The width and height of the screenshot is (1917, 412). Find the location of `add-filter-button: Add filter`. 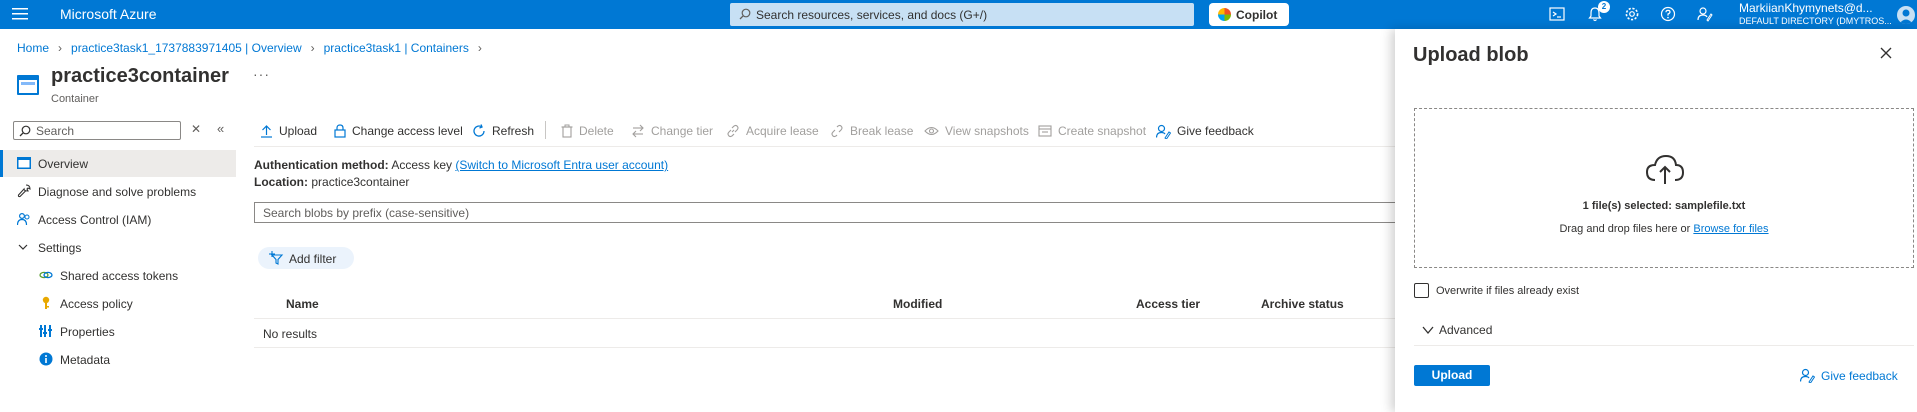

add-filter-button: Add filter is located at coordinates (306, 258).